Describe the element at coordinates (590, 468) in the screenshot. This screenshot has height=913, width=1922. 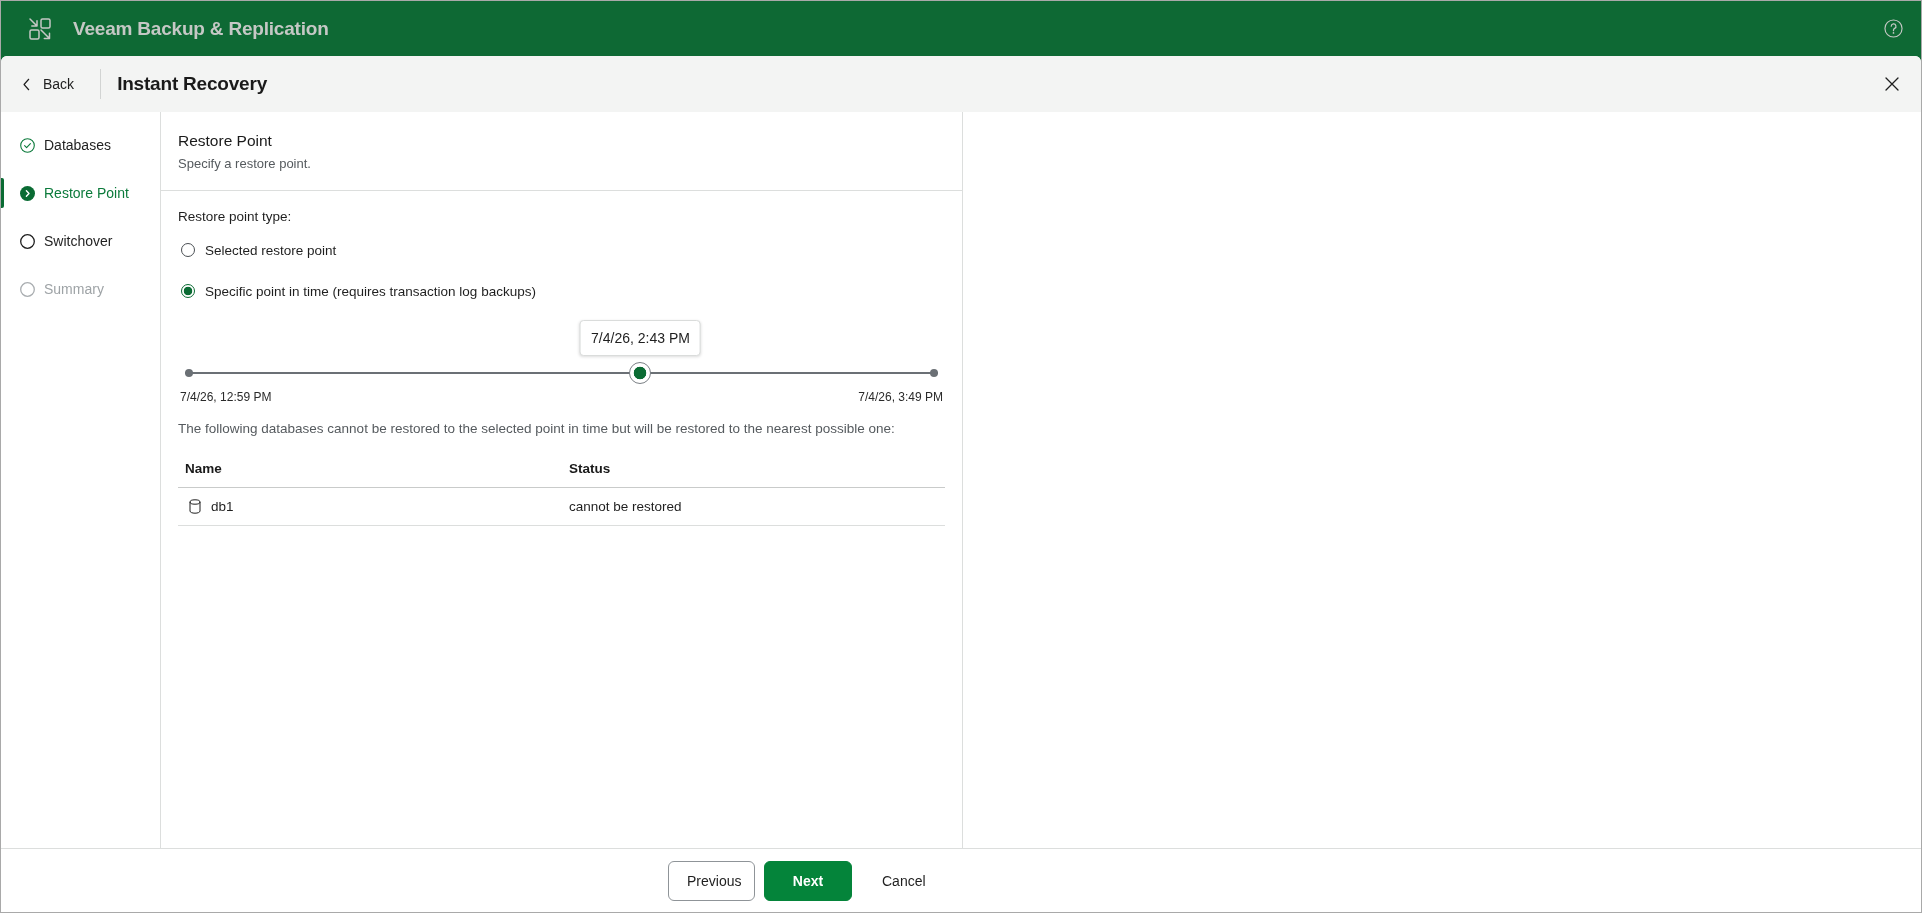
I see `column-header: Status` at that location.